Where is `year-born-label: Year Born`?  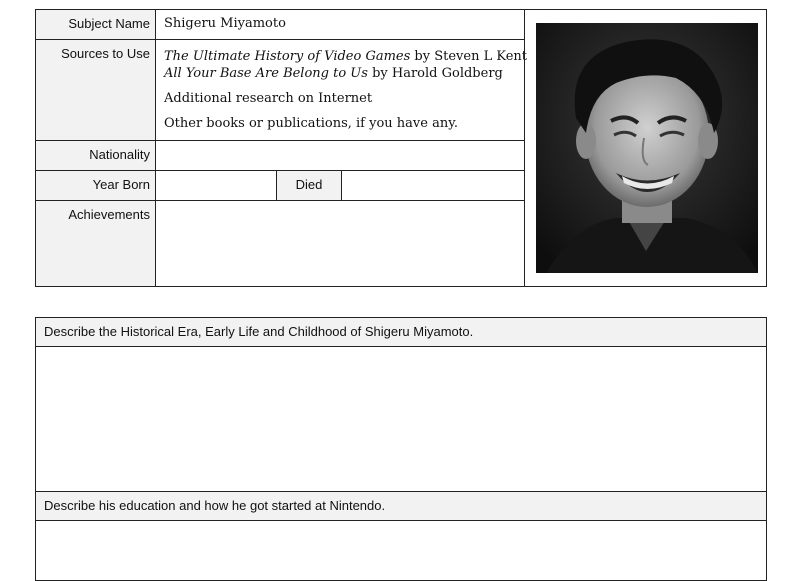 year-born-label: Year Born is located at coordinates (96, 185).